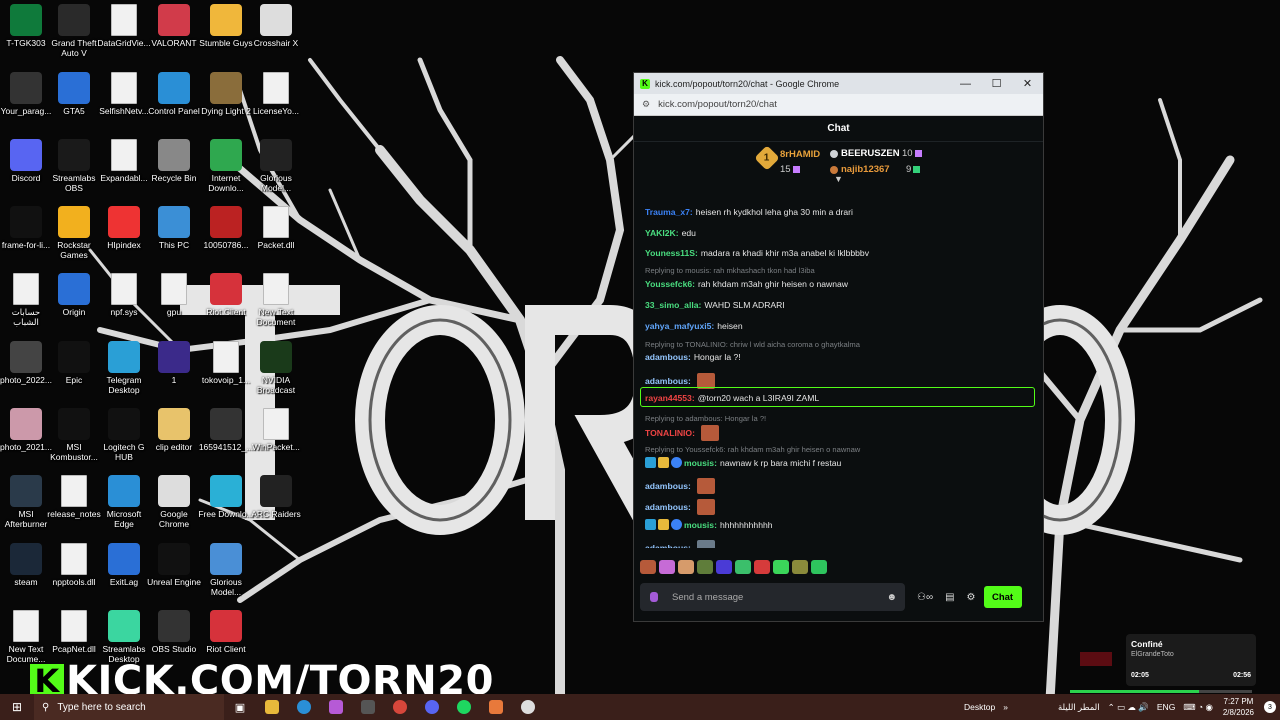  I want to click on desktop-icon: Origin, so click(74, 295).